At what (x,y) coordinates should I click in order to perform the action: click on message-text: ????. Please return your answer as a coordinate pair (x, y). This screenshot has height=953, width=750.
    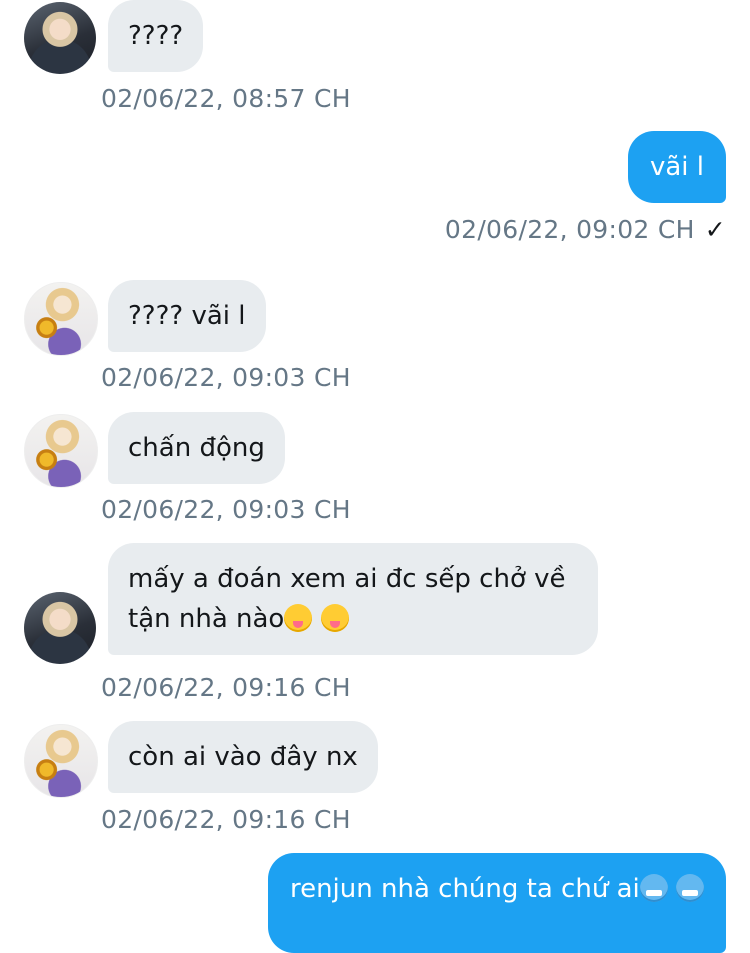
    Looking at the image, I should click on (156, 36).